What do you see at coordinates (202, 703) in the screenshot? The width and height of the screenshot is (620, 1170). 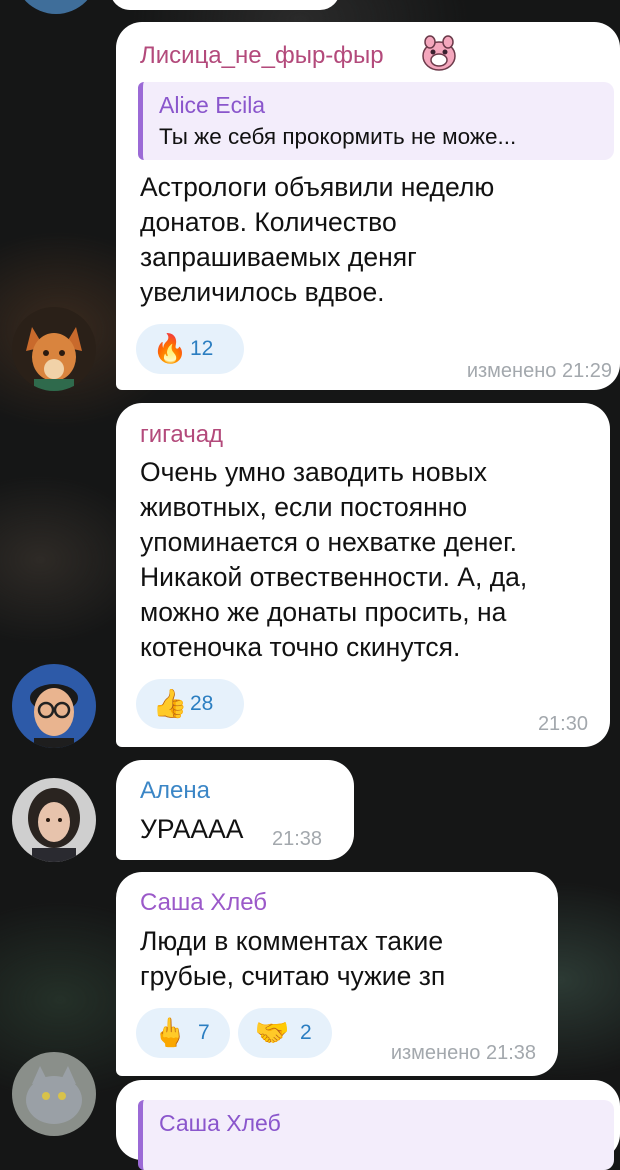 I see `reaction-count: 28` at bounding box center [202, 703].